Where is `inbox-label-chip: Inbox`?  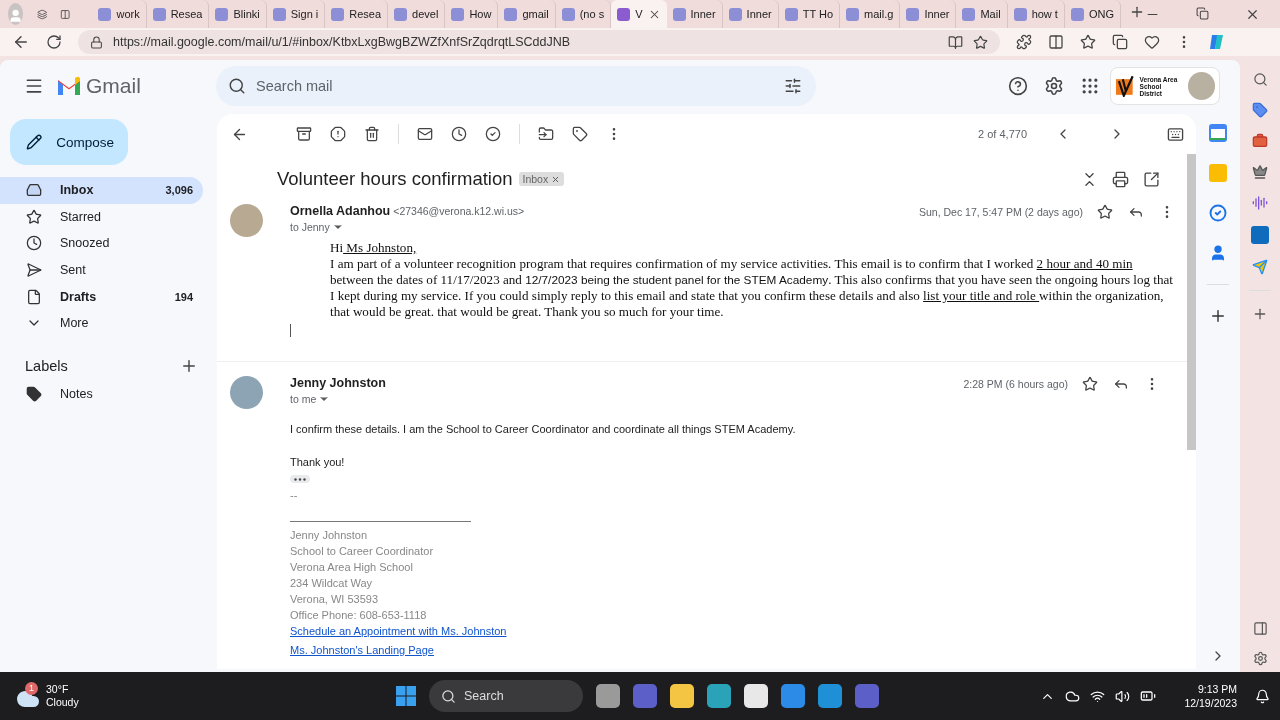 inbox-label-chip: Inbox is located at coordinates (541, 179).